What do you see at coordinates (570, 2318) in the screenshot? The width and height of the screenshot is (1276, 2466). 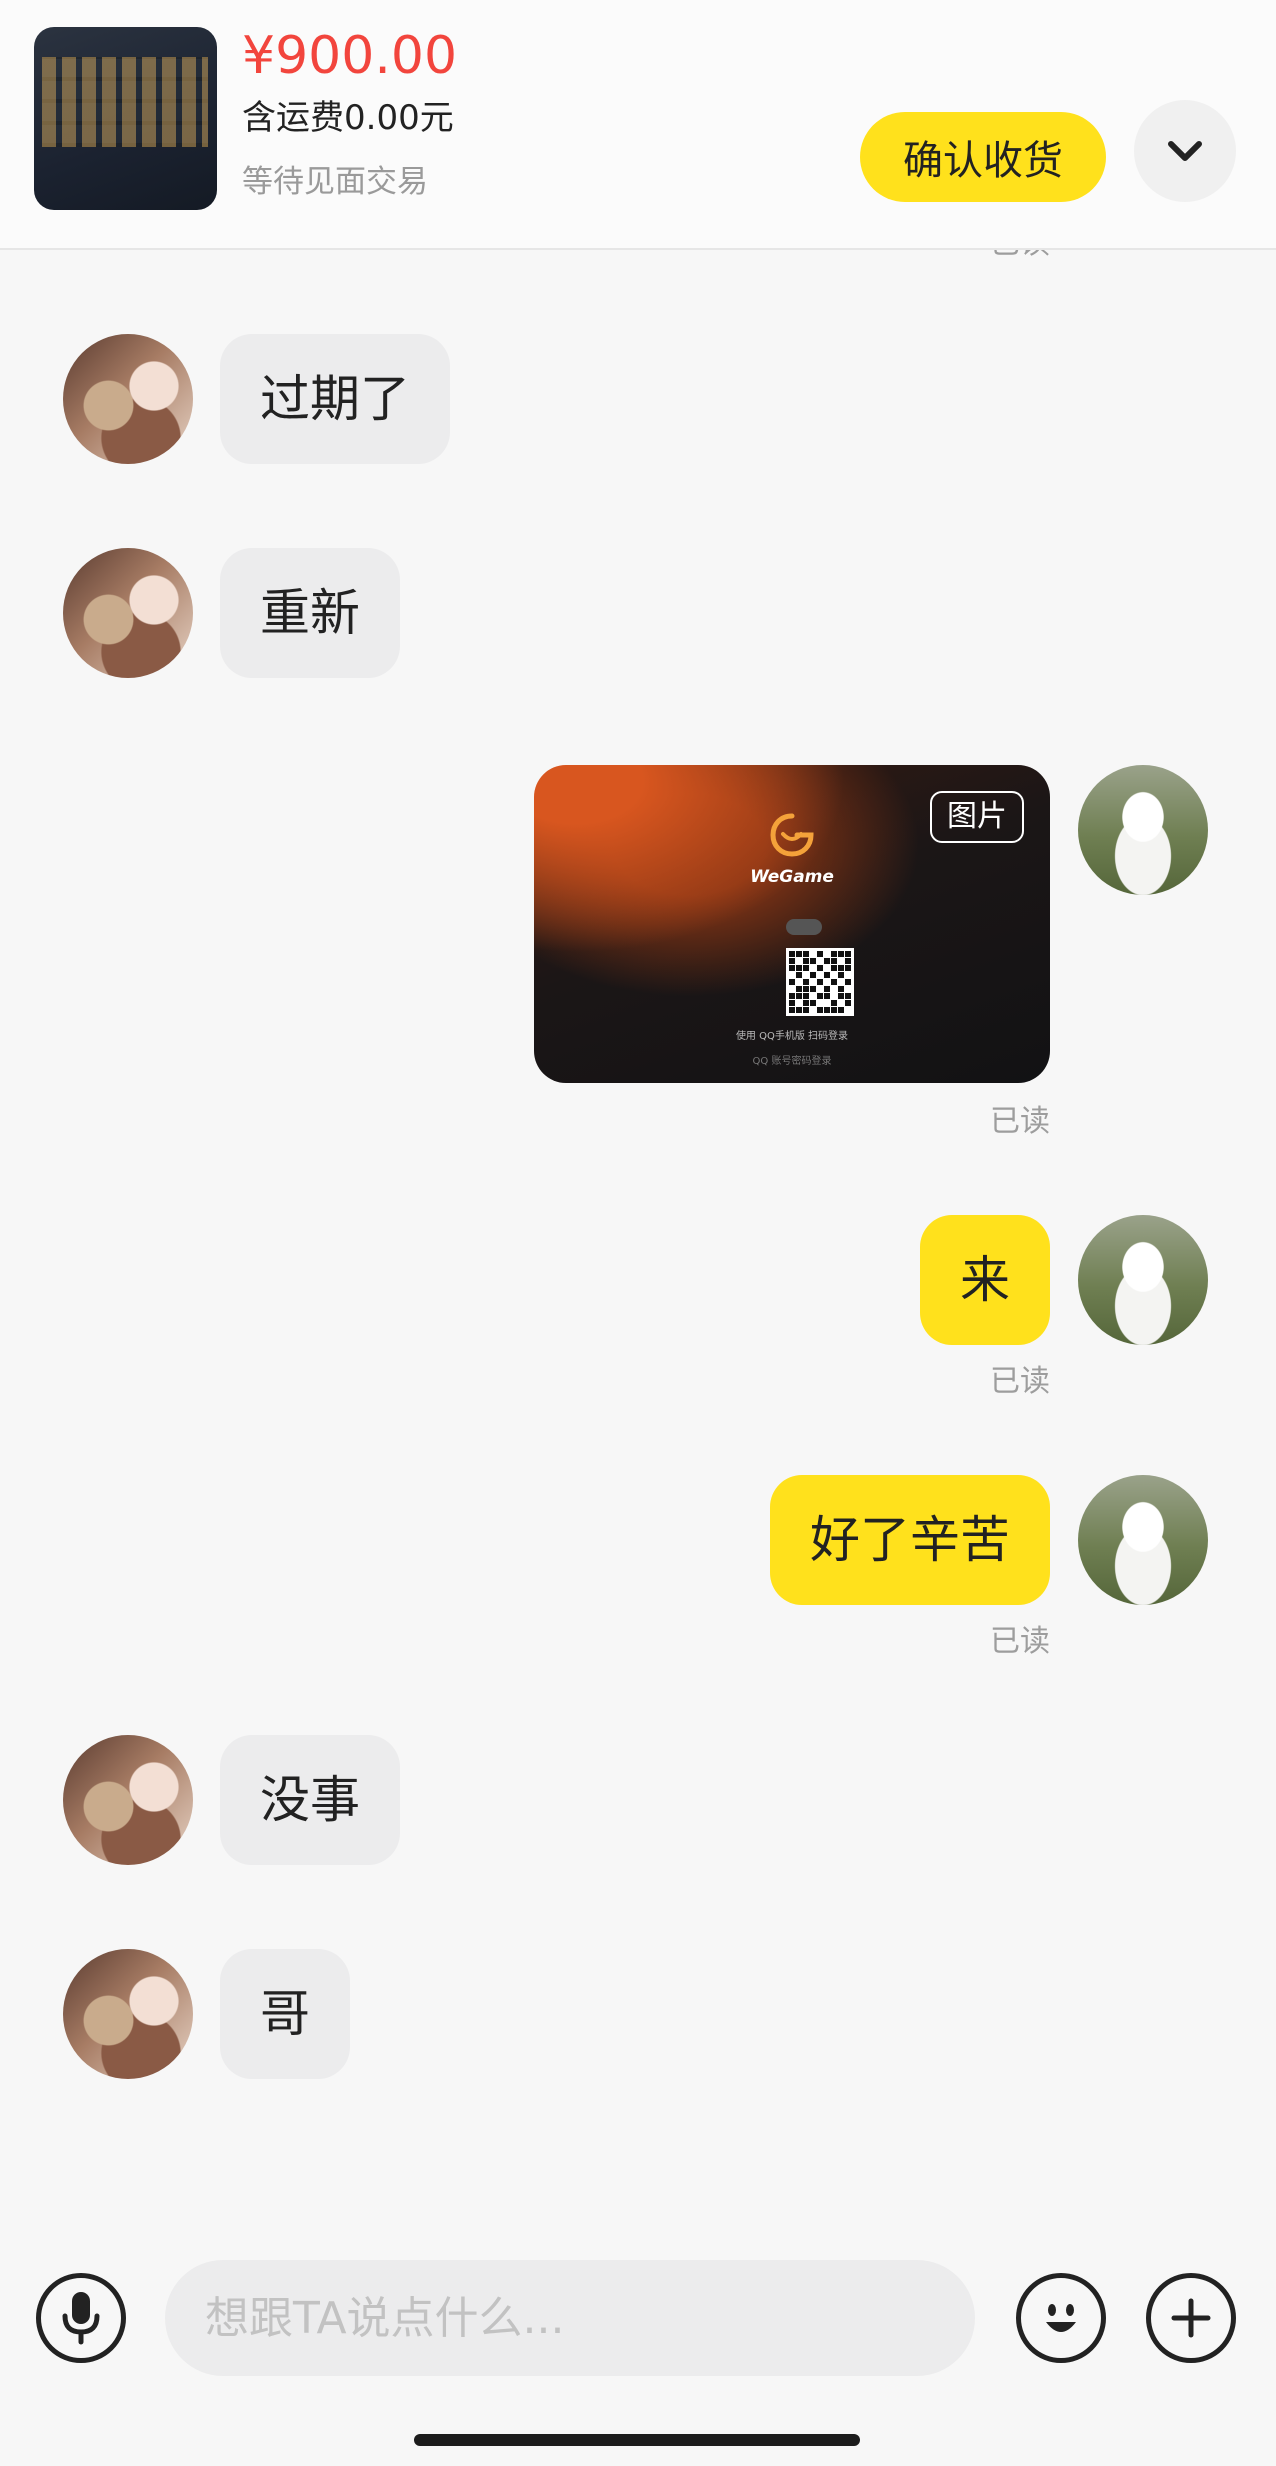 I see `message-input` at bounding box center [570, 2318].